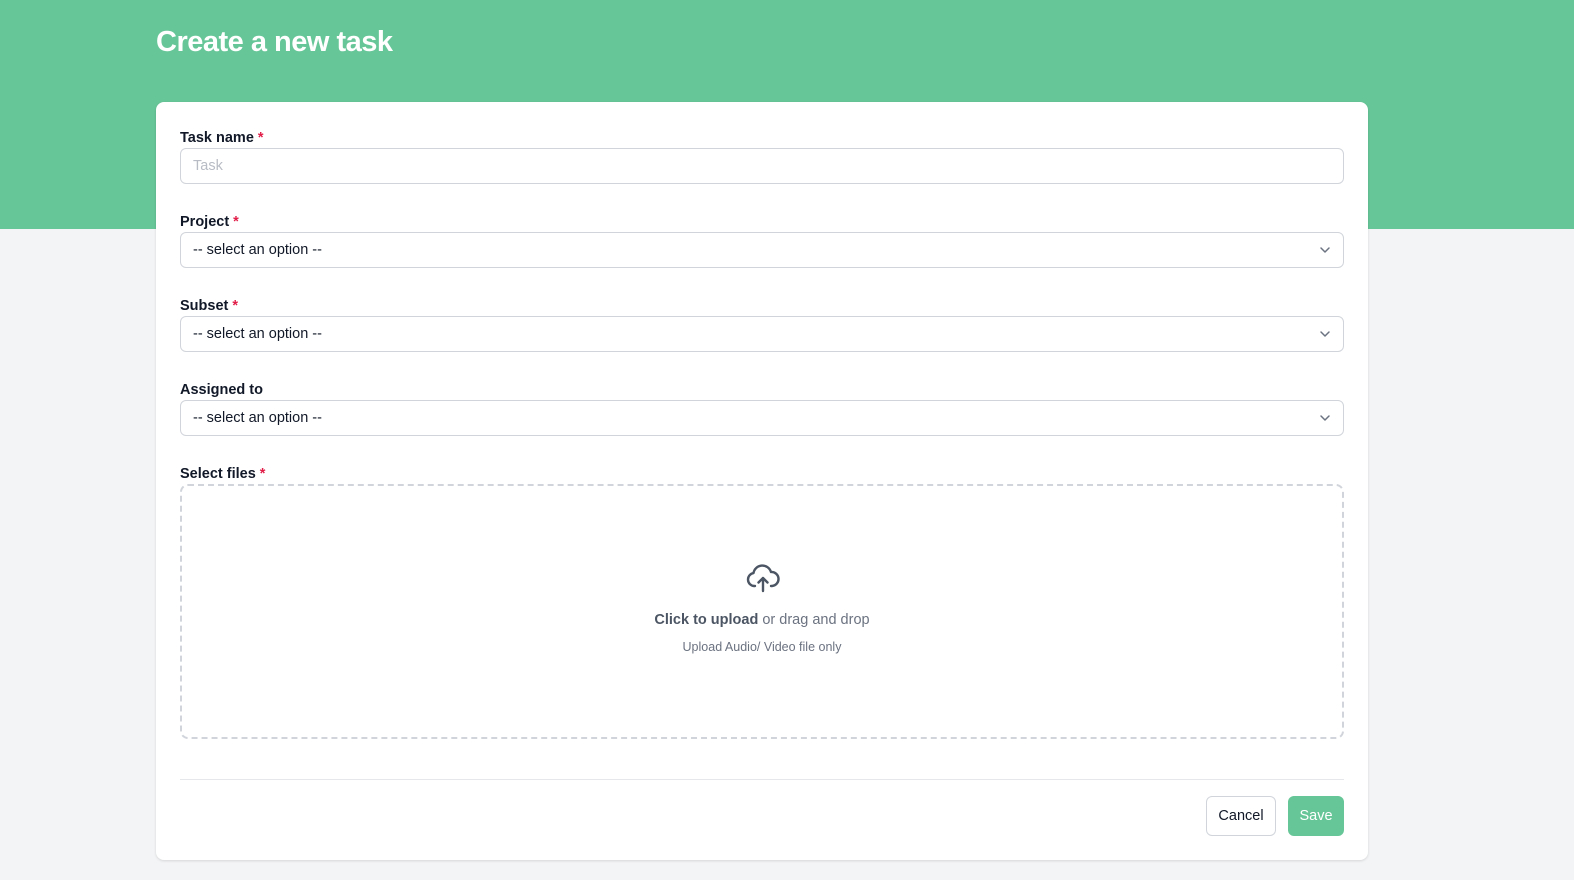  What do you see at coordinates (205, 222) in the screenshot?
I see `project-label-text: Project` at bounding box center [205, 222].